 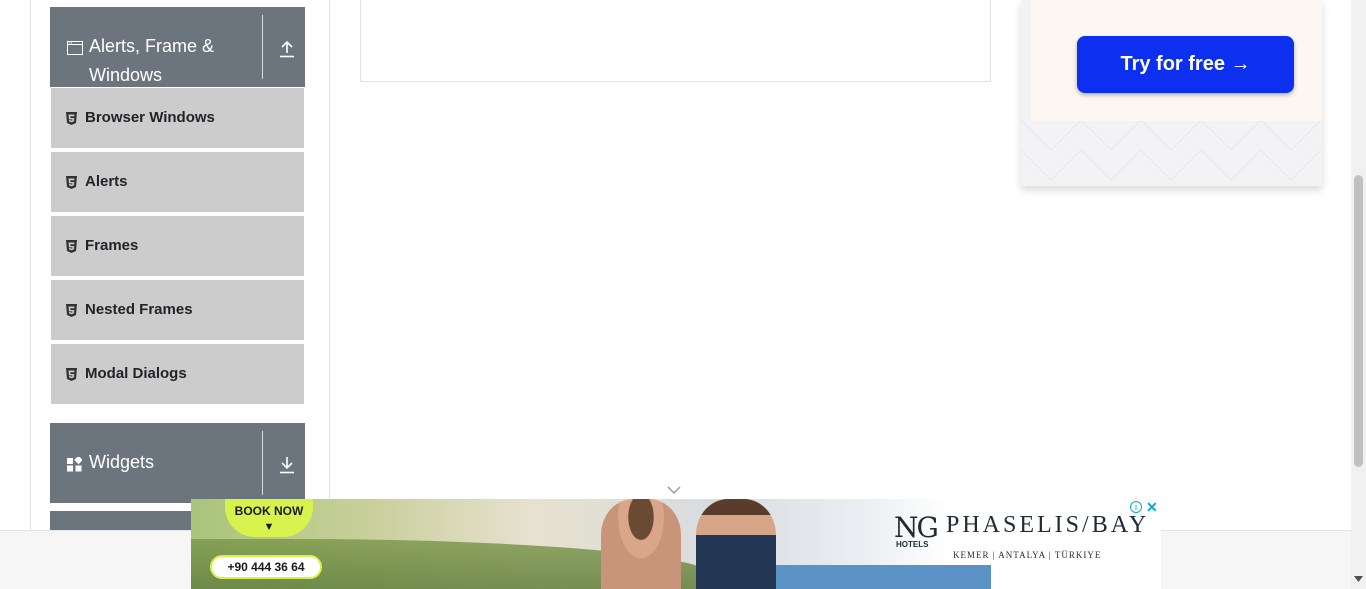 I want to click on sidebar-item-nested-frames: Nested Frames, so click(x=177, y=311).